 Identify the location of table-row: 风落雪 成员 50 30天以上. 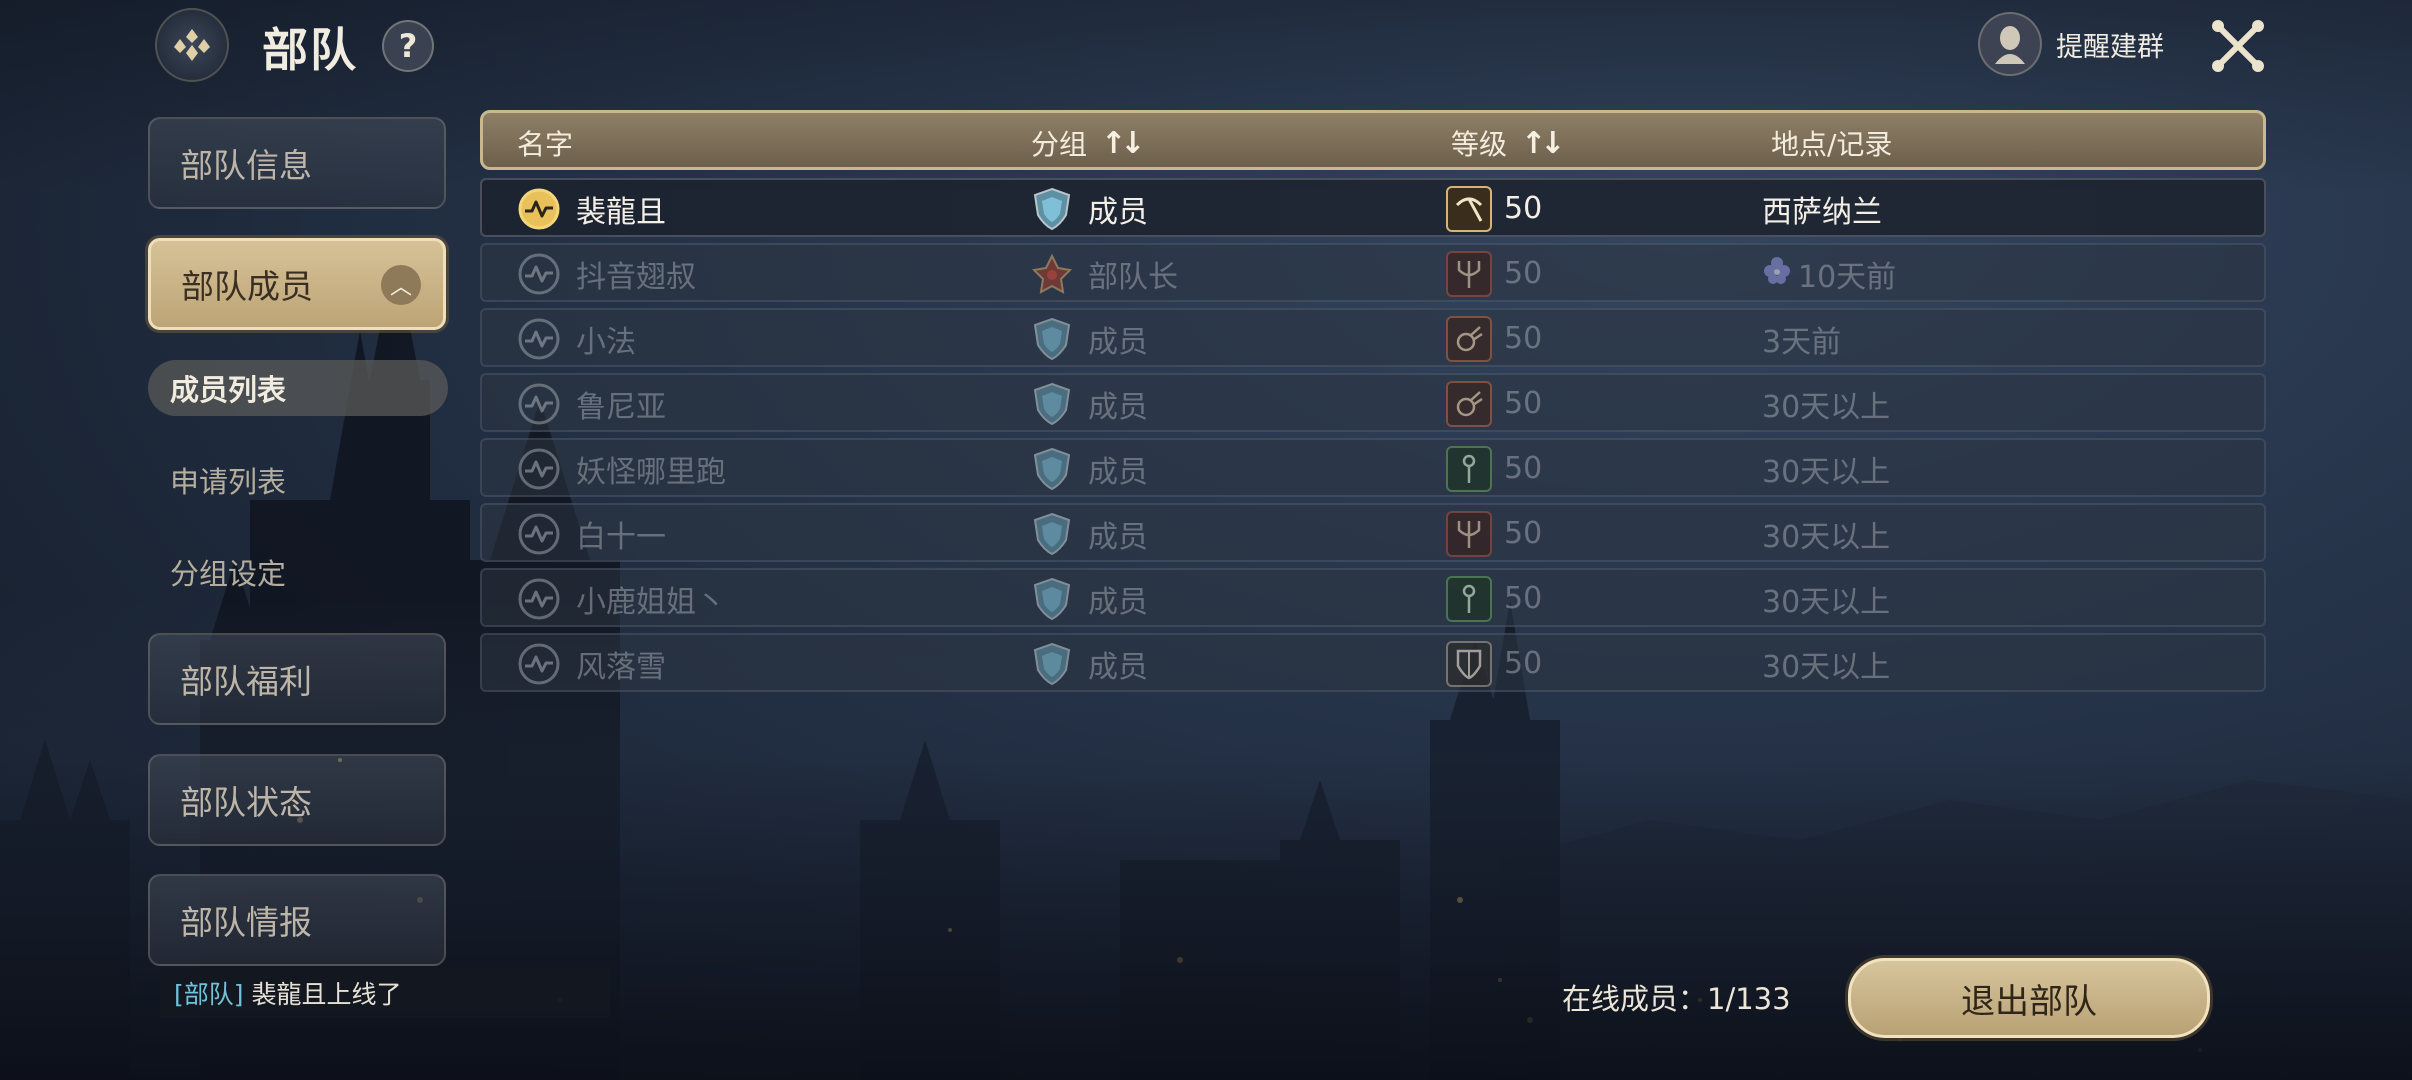
(1373, 662).